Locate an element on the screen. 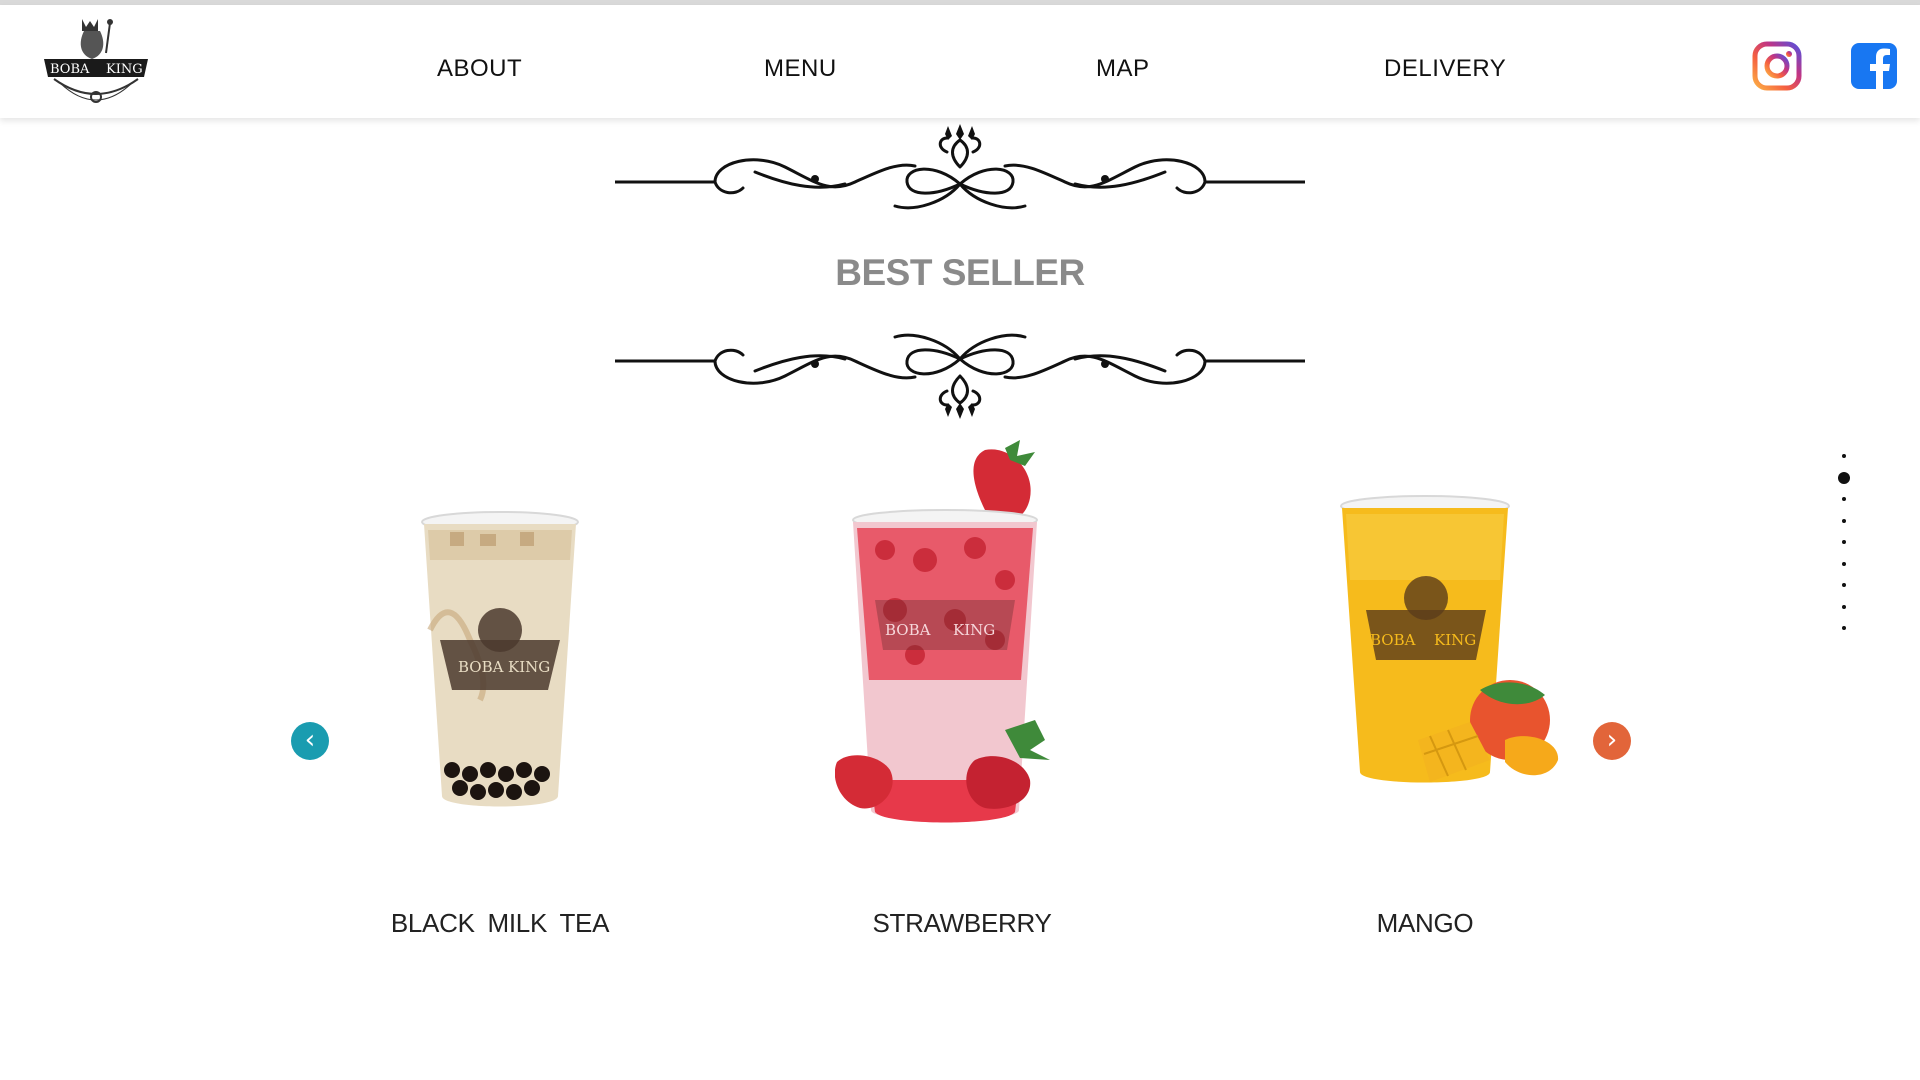  site-header: BOBA KING ABOUT MENU MAP DELIVERY is located at coordinates (960, 61).